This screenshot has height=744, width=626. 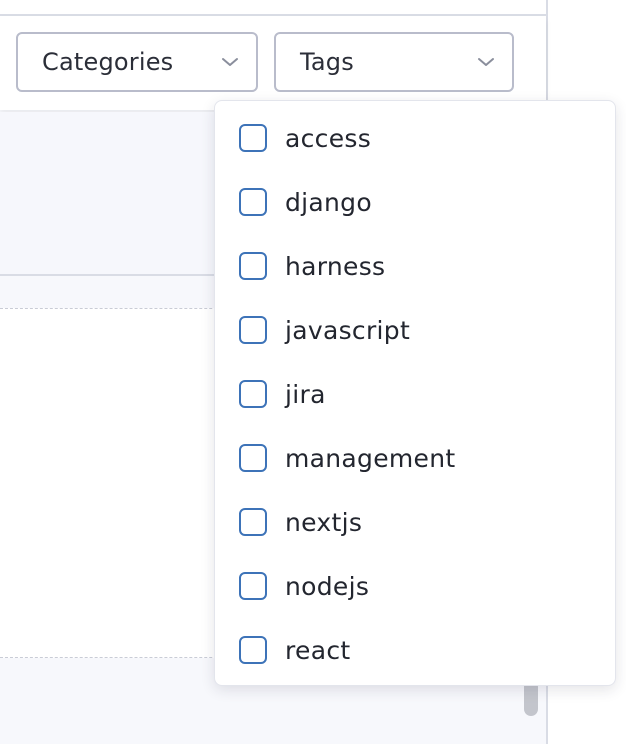 I want to click on tag-option-label: harness, so click(x=335, y=266).